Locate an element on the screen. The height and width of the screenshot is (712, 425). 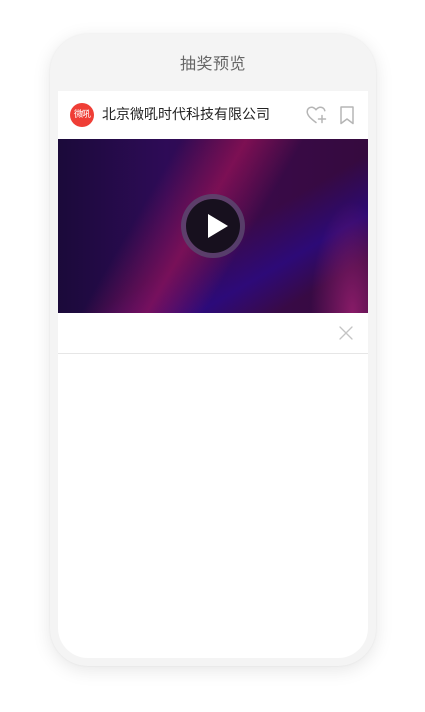
play-icon is located at coordinates (218, 226).